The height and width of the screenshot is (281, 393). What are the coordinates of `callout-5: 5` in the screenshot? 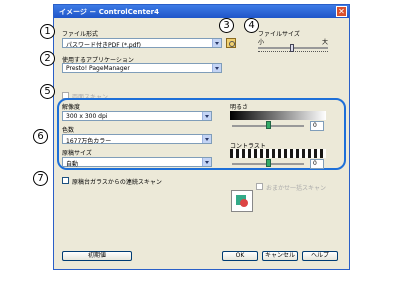 It's located at (47, 91).